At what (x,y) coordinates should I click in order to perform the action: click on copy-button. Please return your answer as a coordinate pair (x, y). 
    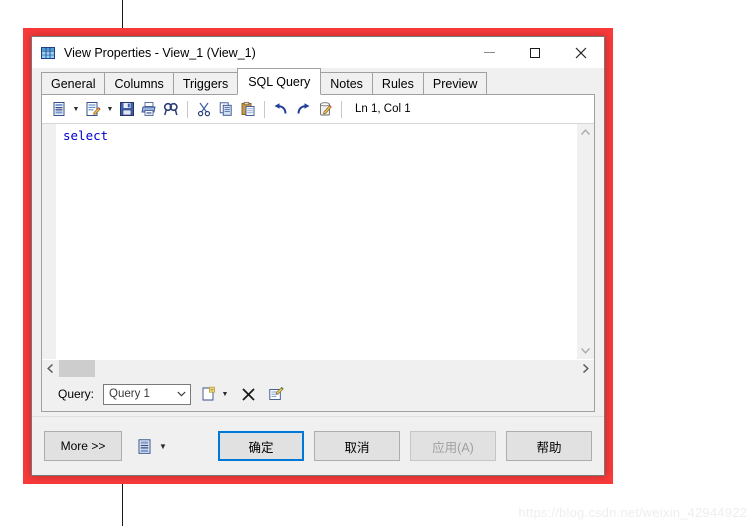
    Looking at the image, I should click on (226, 109).